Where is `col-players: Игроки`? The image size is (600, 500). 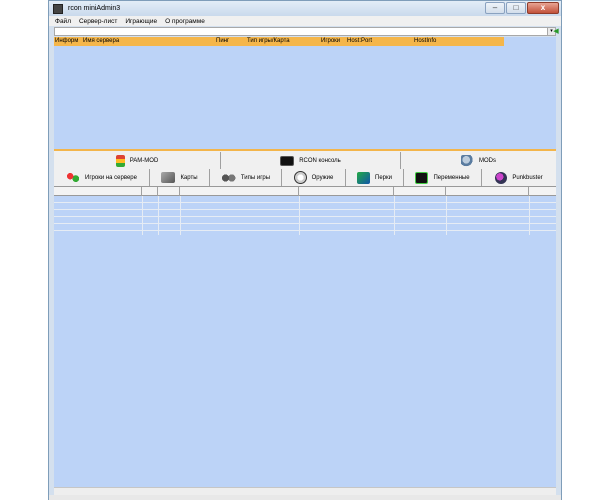 col-players: Игроки is located at coordinates (330, 41).